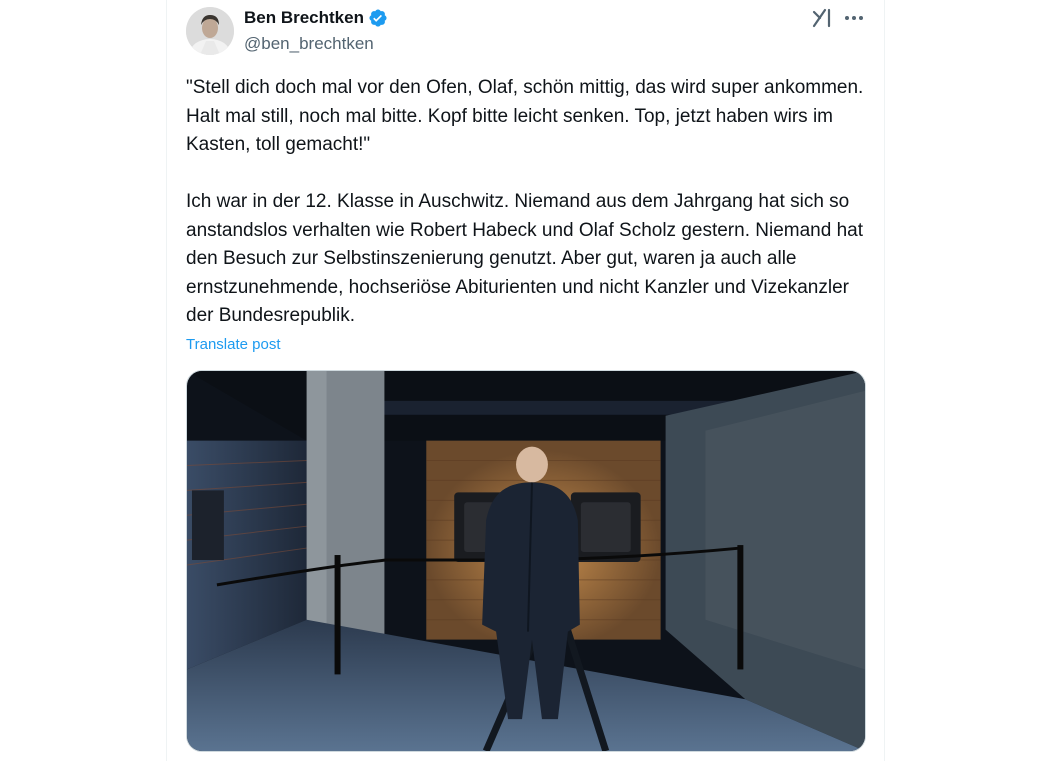  What do you see at coordinates (378, 18) in the screenshot?
I see `verified-badge-icon` at bounding box center [378, 18].